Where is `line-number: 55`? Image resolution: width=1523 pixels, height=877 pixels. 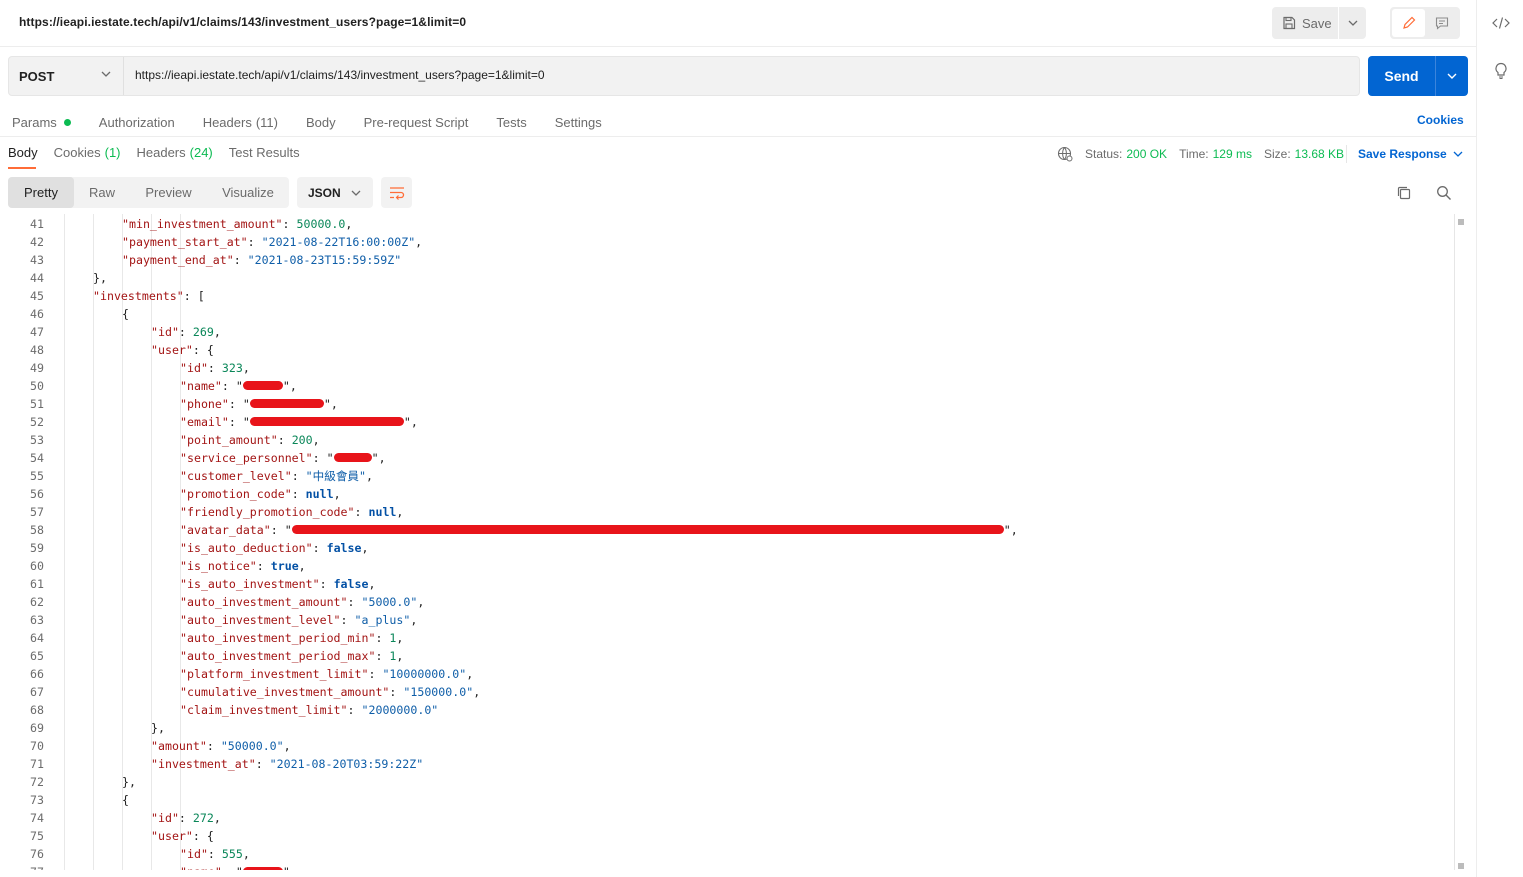 line-number: 55 is located at coordinates (37, 476).